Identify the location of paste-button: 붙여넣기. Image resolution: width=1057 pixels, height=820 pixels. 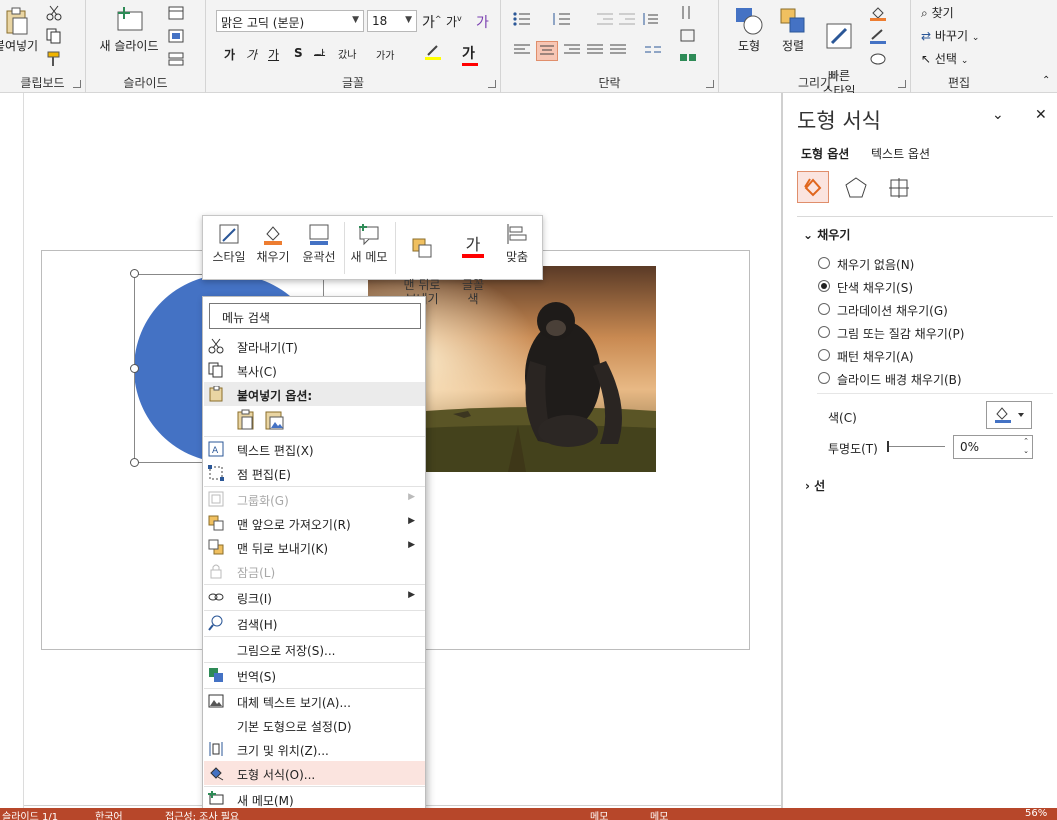
(22, 30).